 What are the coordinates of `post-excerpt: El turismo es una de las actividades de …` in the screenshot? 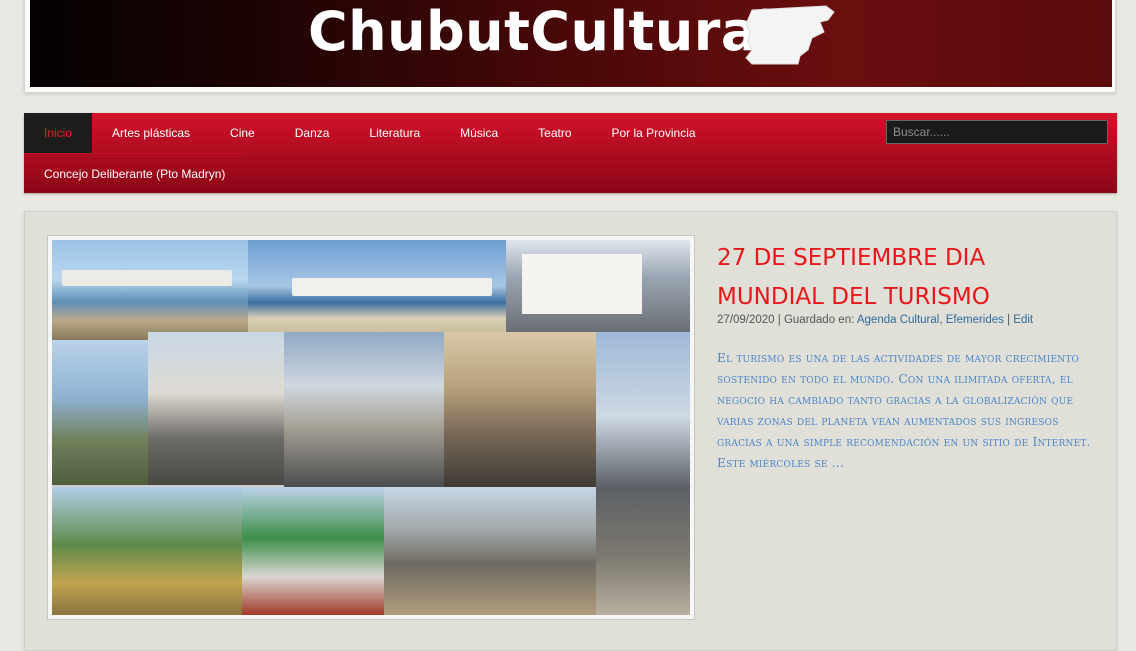 It's located at (904, 410).